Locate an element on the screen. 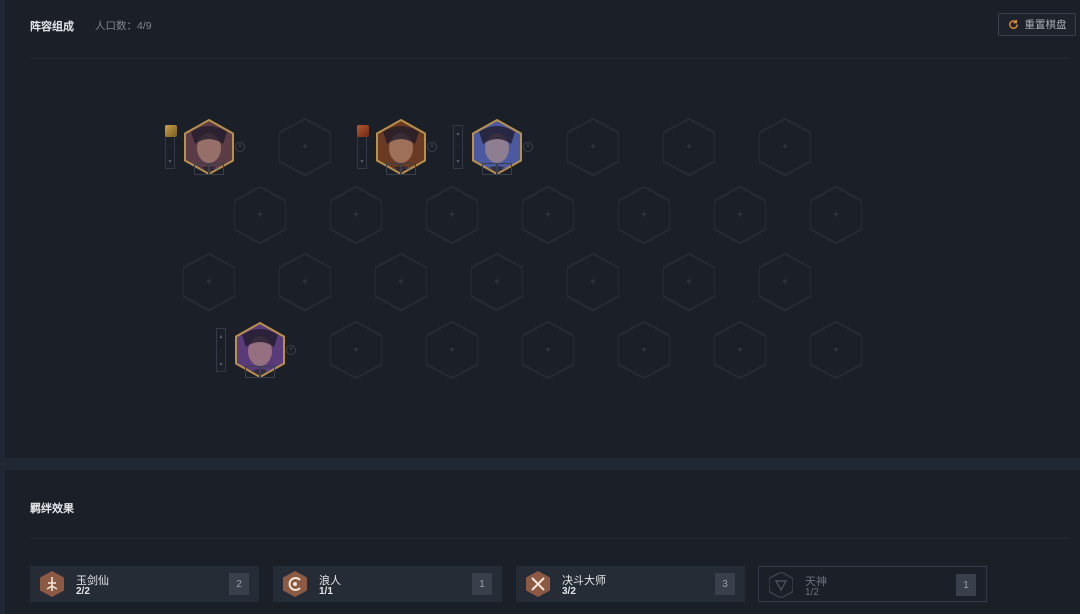  section-separator is located at coordinates (540, 464).